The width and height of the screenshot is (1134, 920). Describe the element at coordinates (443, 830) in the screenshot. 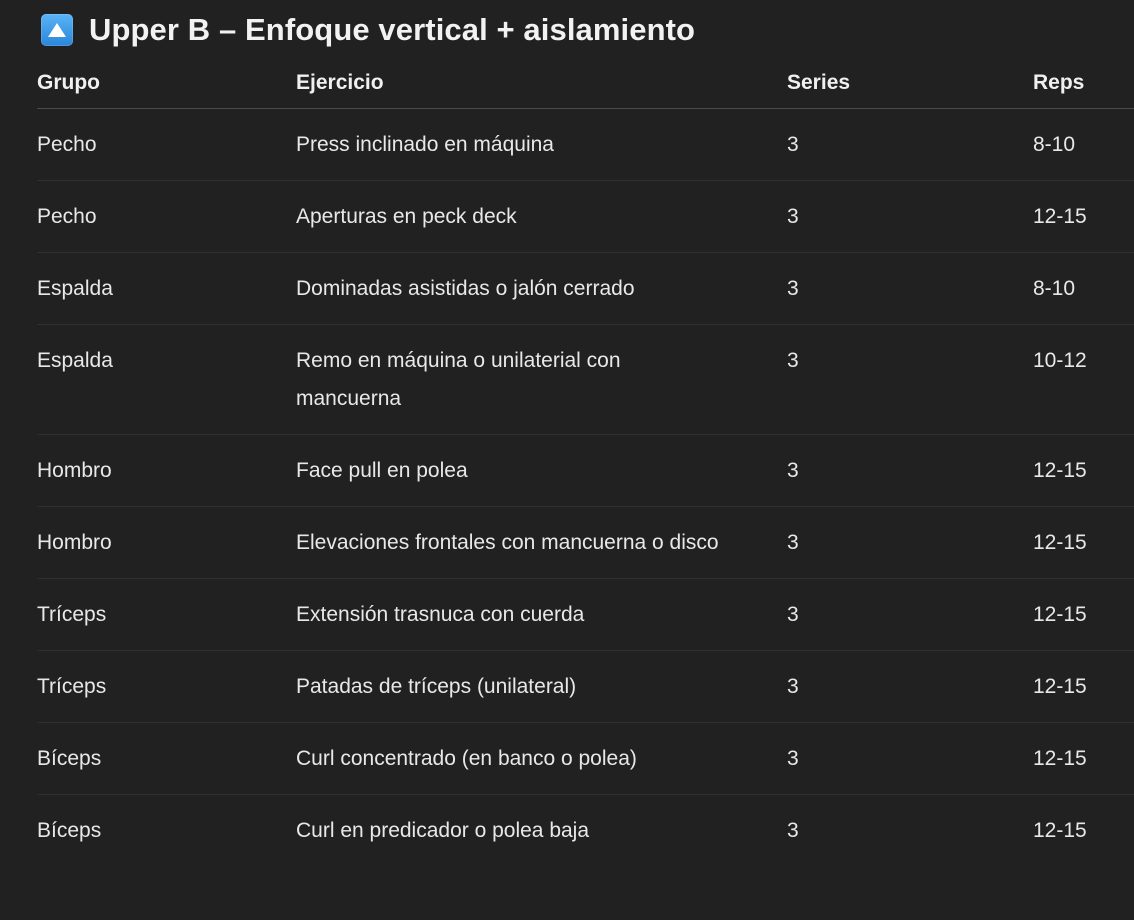

I see `cell-ejercicio: Curl en predicador o polea baja` at that location.